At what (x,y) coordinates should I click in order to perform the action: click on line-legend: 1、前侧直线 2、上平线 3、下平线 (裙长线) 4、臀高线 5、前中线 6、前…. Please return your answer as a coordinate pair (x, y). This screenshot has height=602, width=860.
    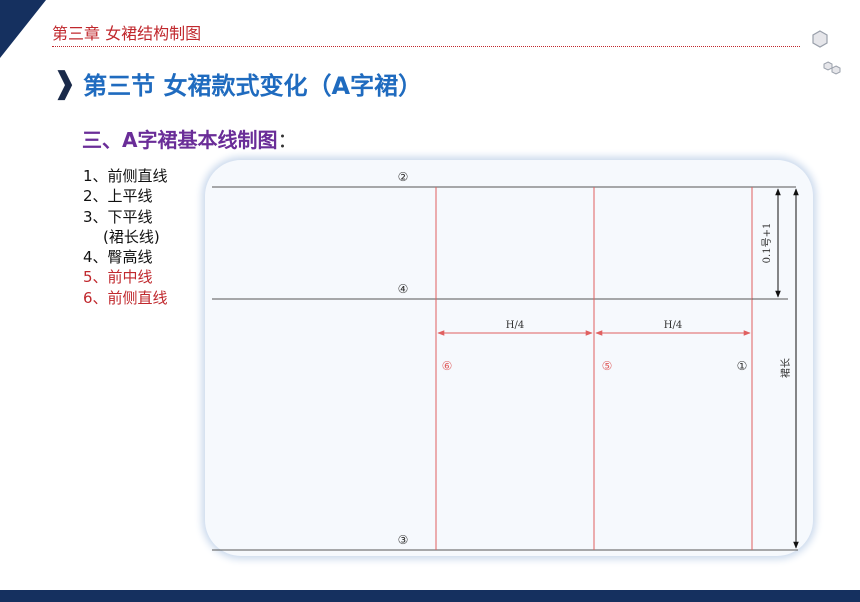
    Looking at the image, I should click on (125, 237).